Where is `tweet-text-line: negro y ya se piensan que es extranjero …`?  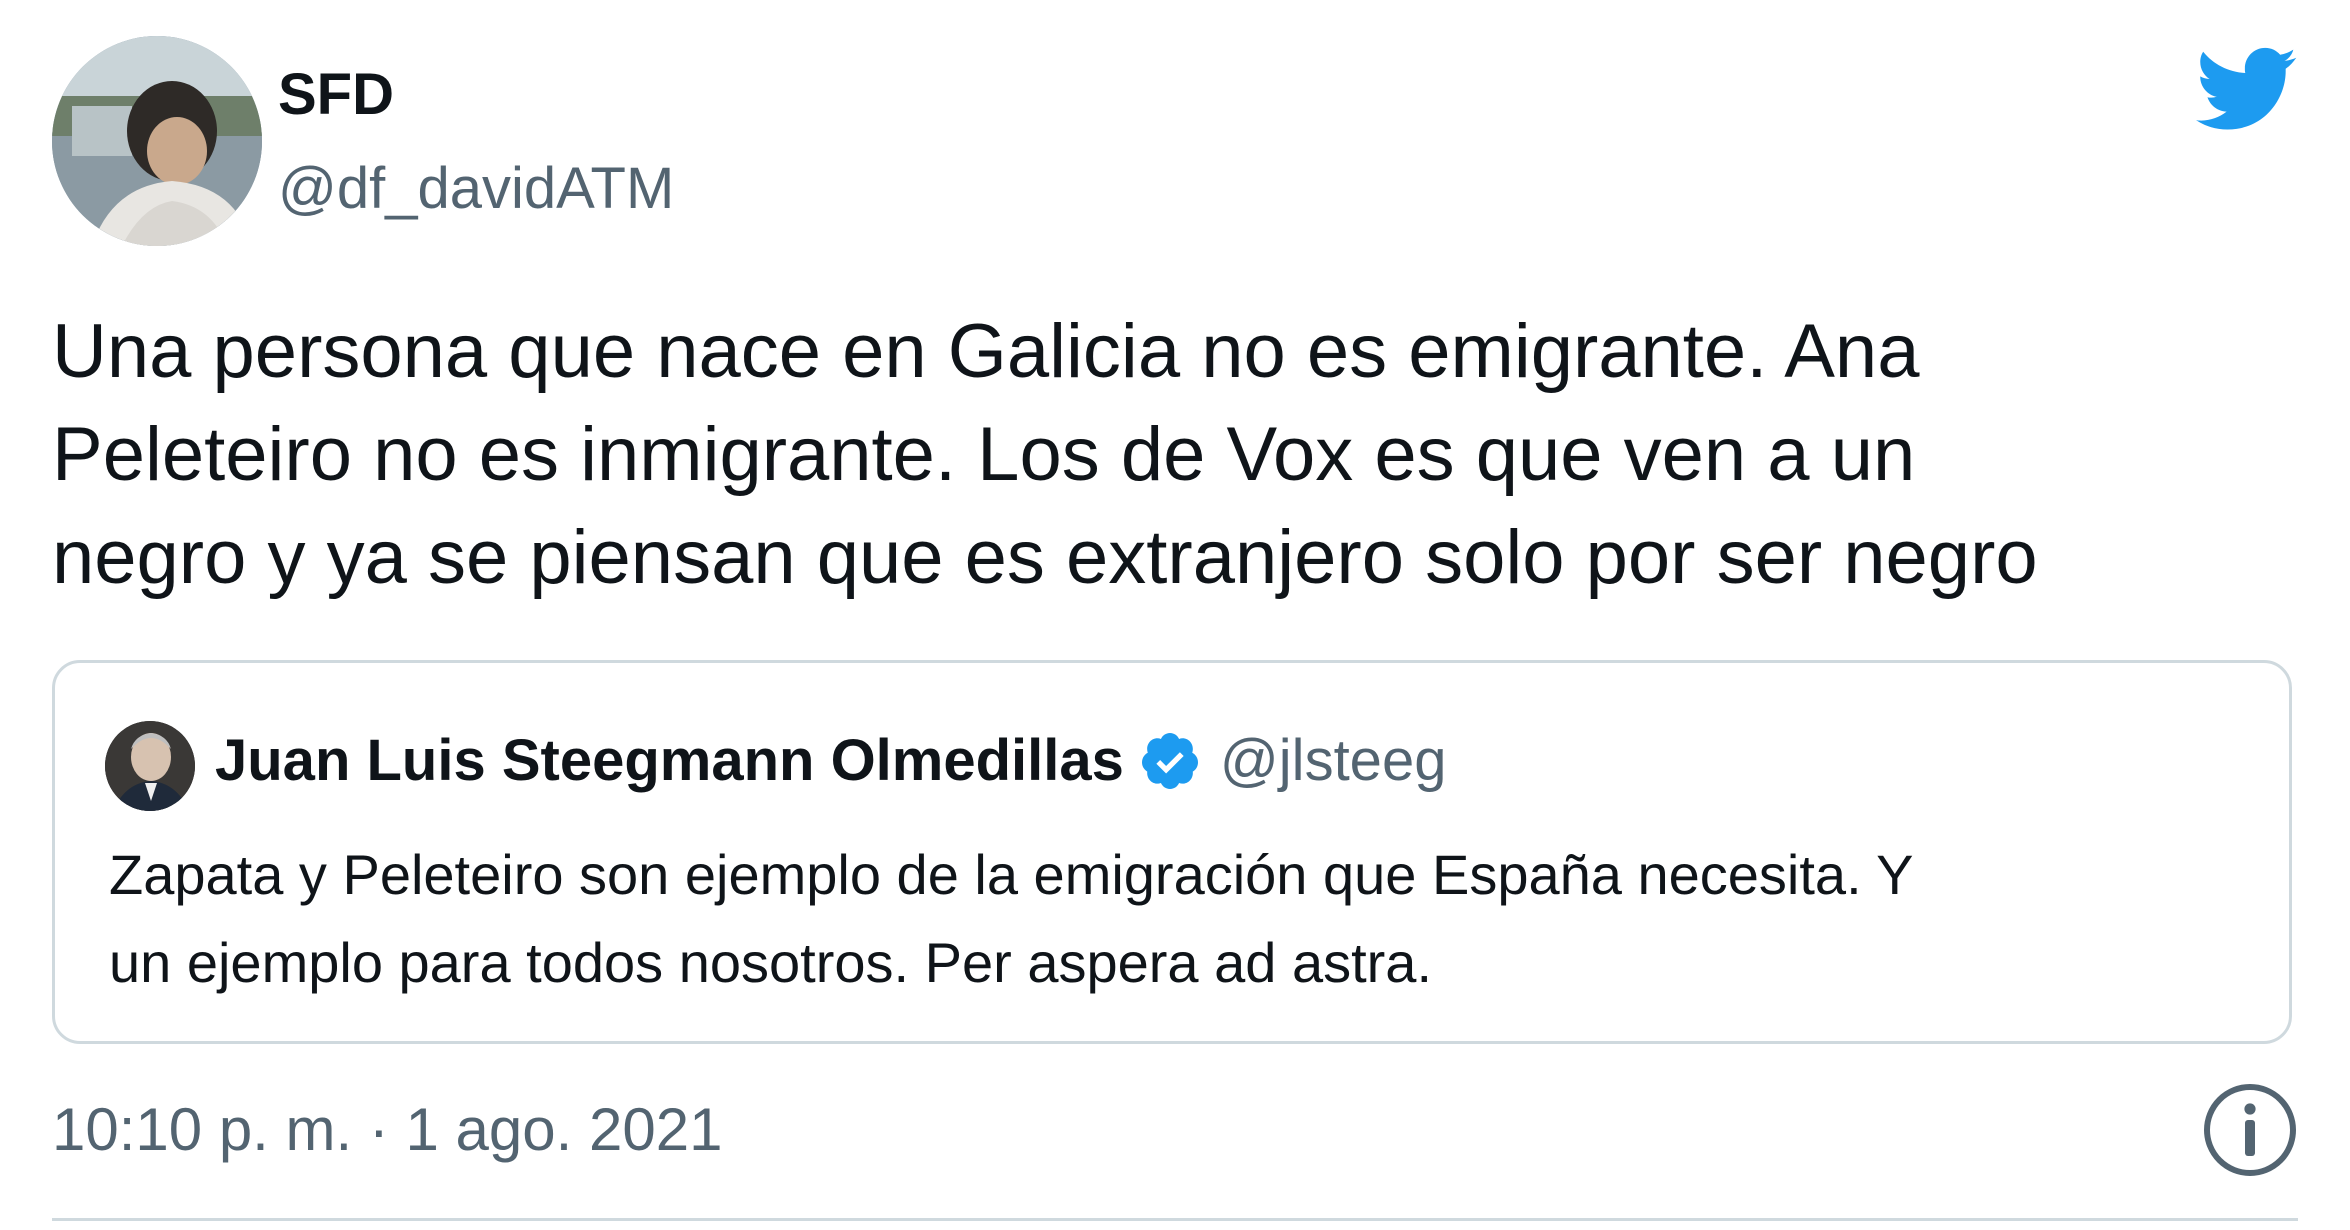 tweet-text-line: negro y ya se piensan que es extranjero … is located at coordinates (1045, 557).